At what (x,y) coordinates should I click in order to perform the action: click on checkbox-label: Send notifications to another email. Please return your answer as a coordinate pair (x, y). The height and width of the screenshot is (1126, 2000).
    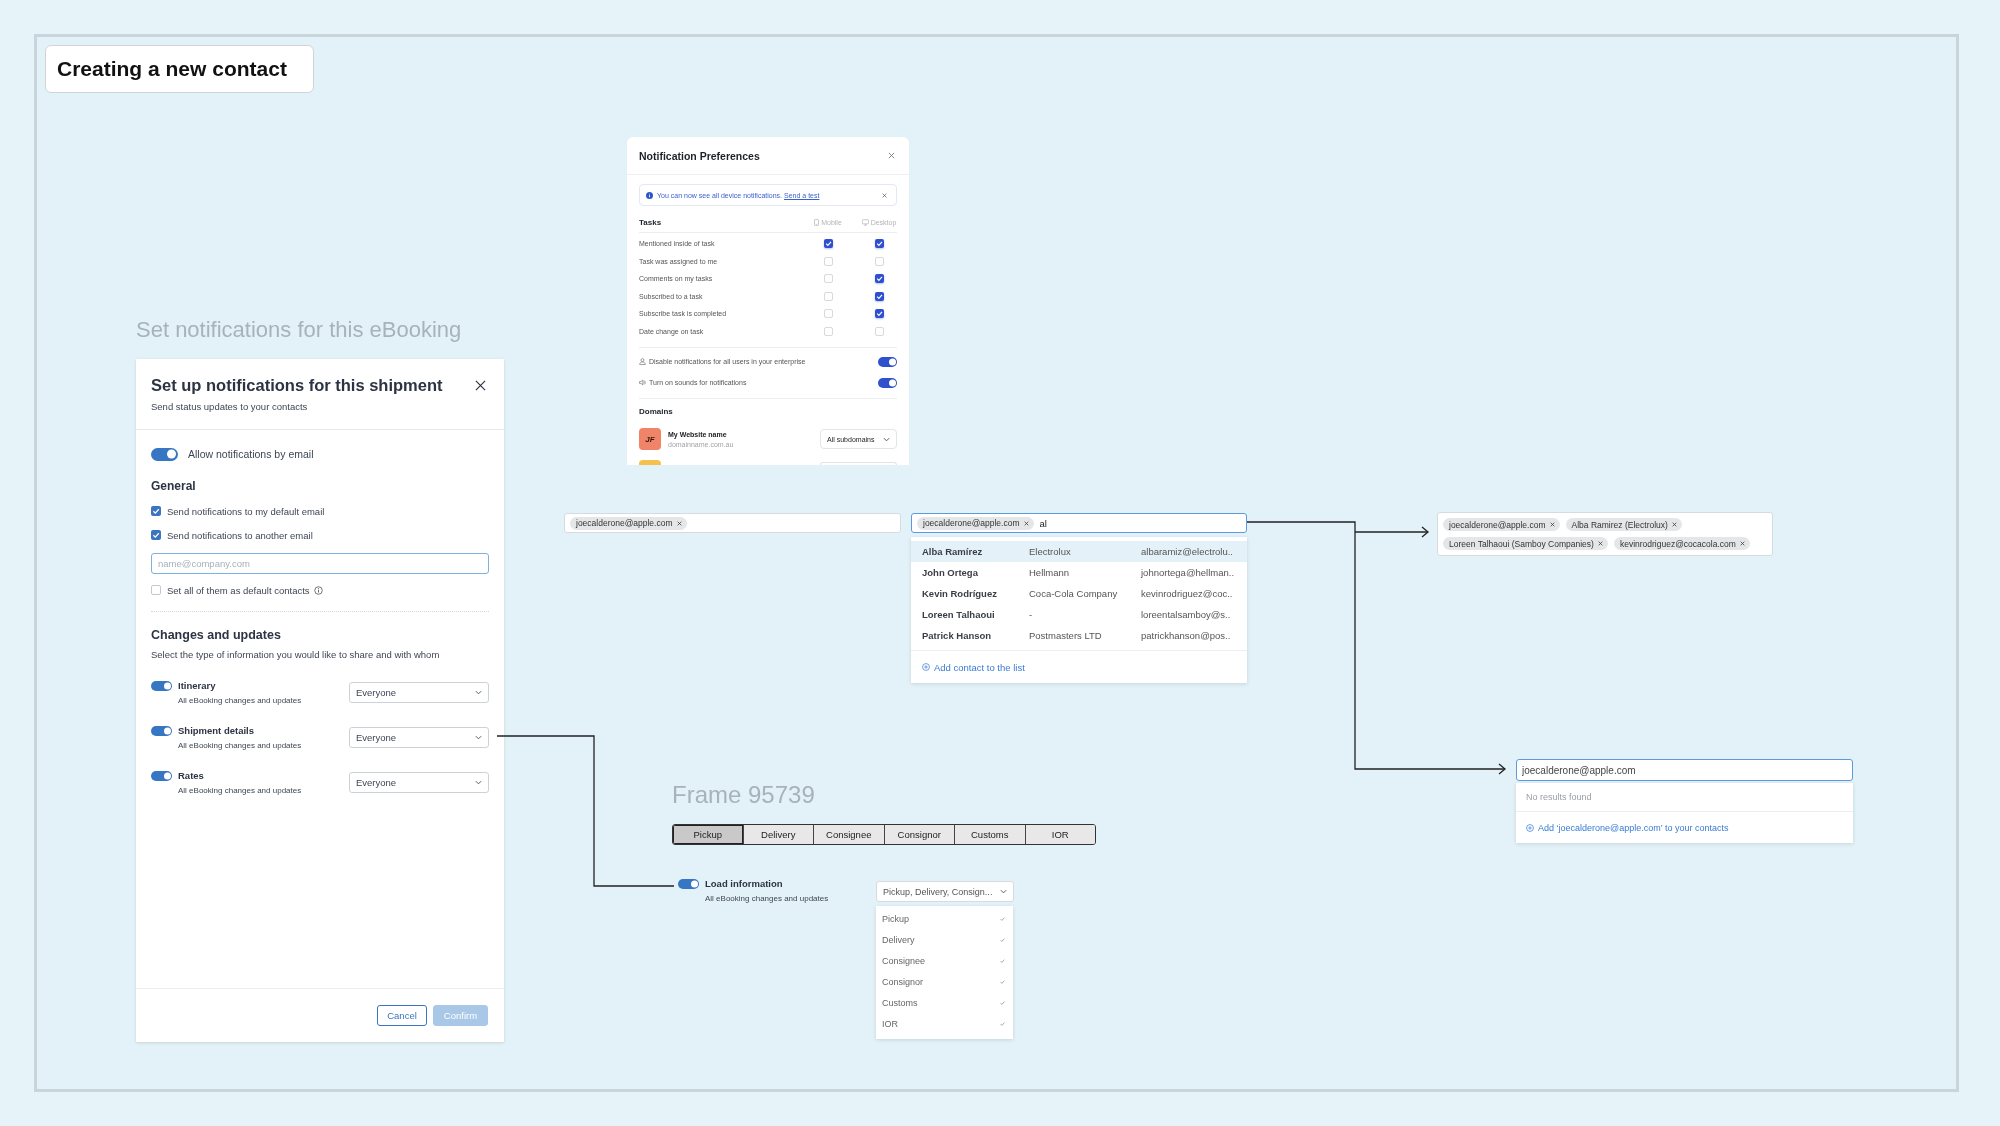
    Looking at the image, I should click on (240, 535).